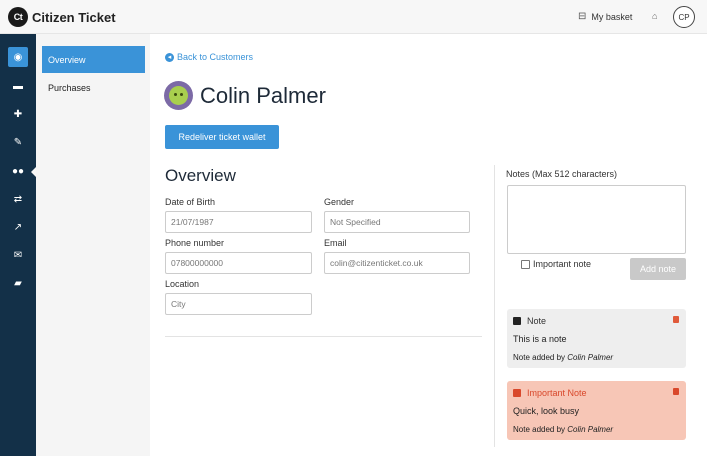  I want to click on note-body: This is a note, so click(540, 339).